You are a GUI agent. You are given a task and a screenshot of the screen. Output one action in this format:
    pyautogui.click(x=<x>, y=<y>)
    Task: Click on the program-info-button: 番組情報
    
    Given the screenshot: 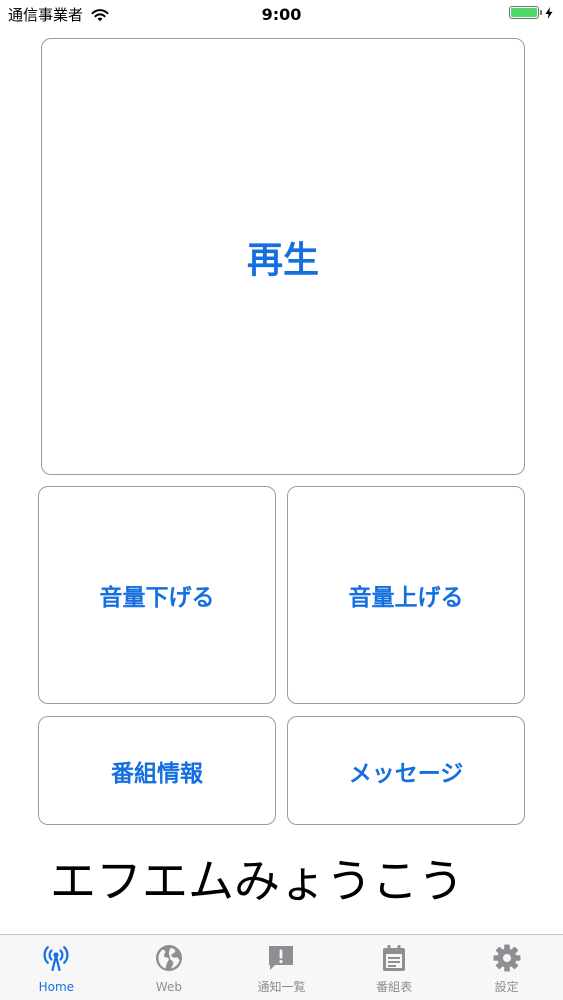 What is the action you would take?
    pyautogui.click(x=157, y=770)
    